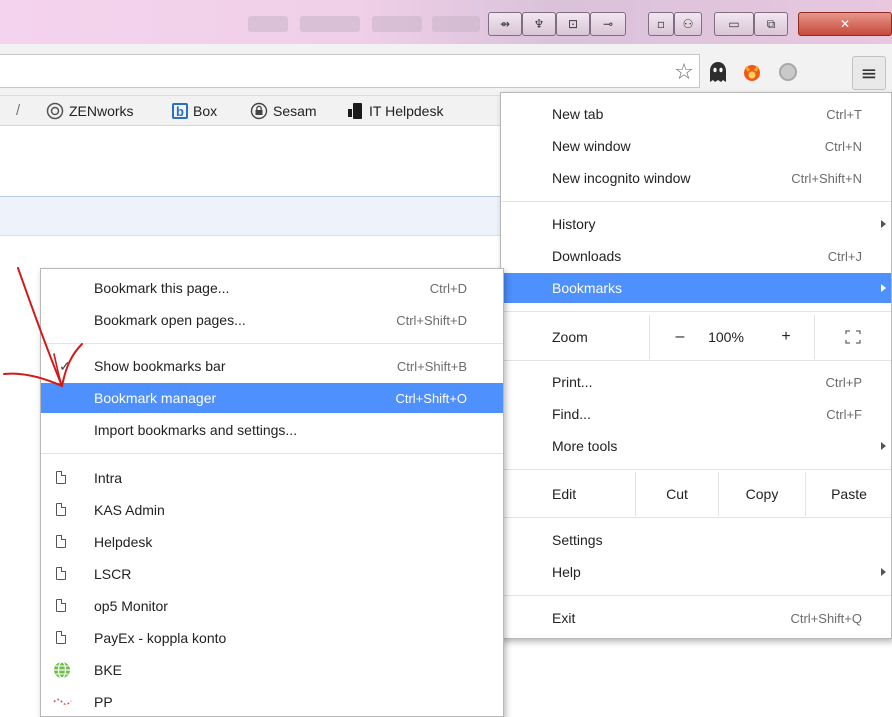 This screenshot has width=892, height=717. Describe the element at coordinates (696, 288) in the screenshot. I see `menu-item-bookmarks: Bookmarks` at that location.